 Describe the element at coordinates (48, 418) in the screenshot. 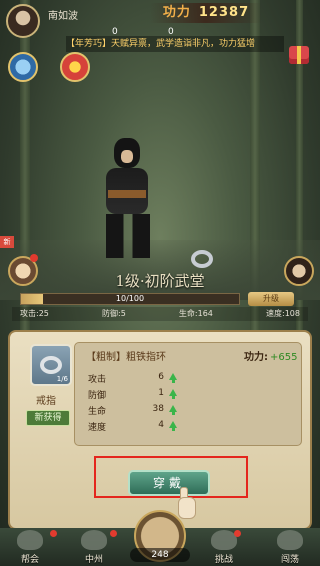

I see `new-acquired-tag: 新获得` at that location.